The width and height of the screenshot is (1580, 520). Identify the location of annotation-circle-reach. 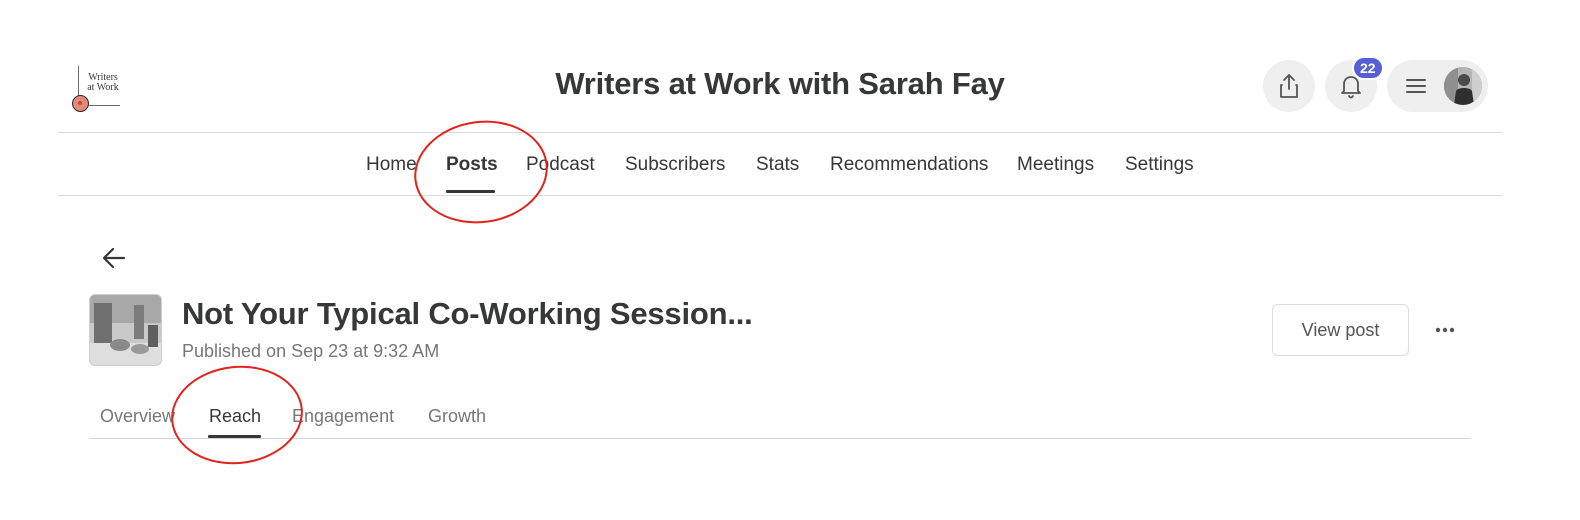
(237, 415).